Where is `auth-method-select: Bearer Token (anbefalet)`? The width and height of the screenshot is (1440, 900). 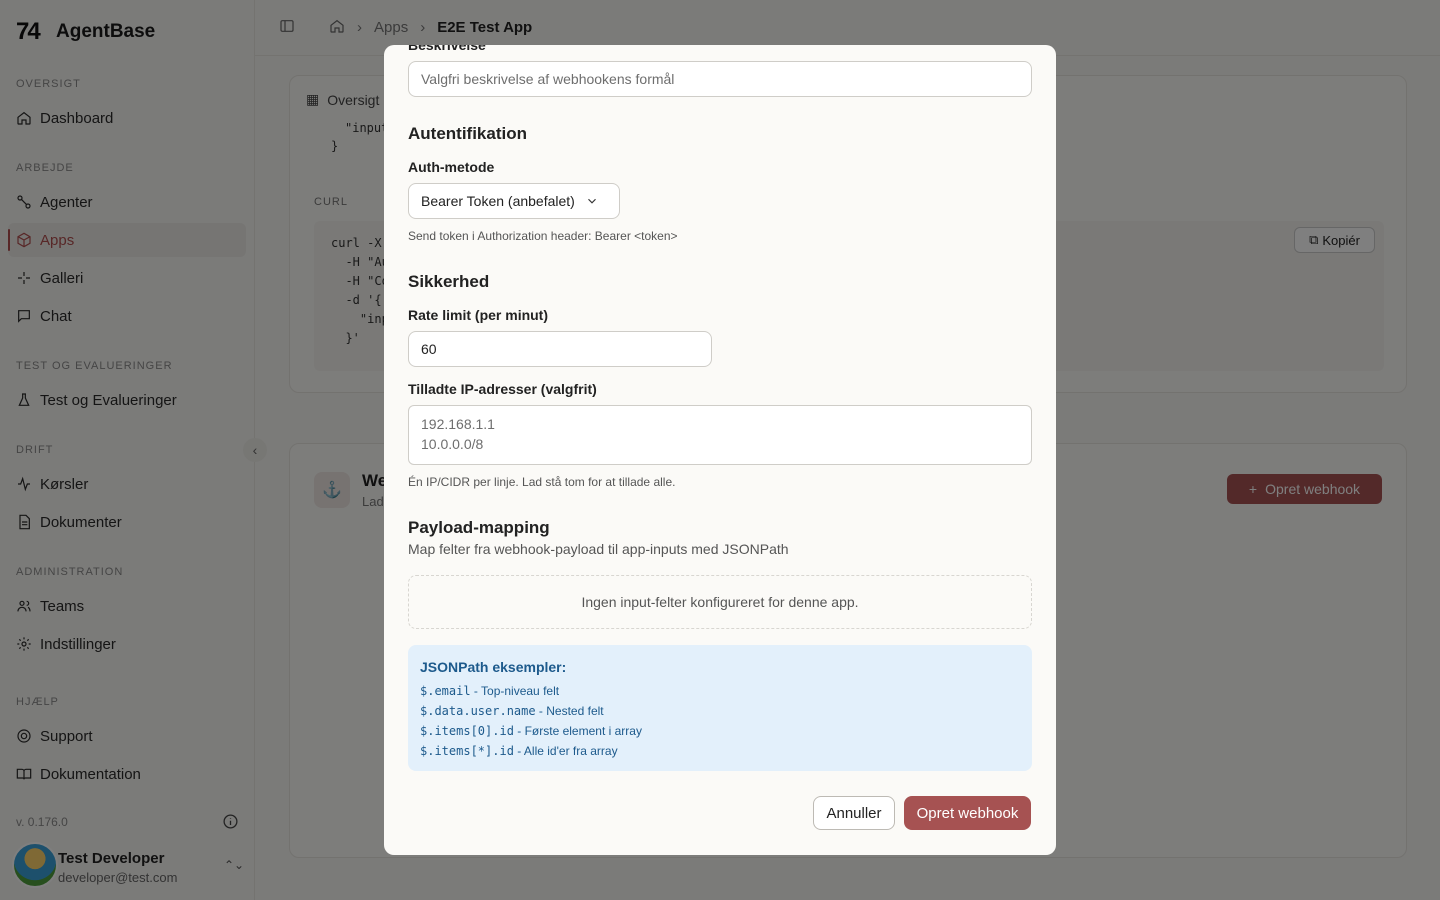
auth-method-select: Bearer Token (anbefalet) is located at coordinates (514, 201).